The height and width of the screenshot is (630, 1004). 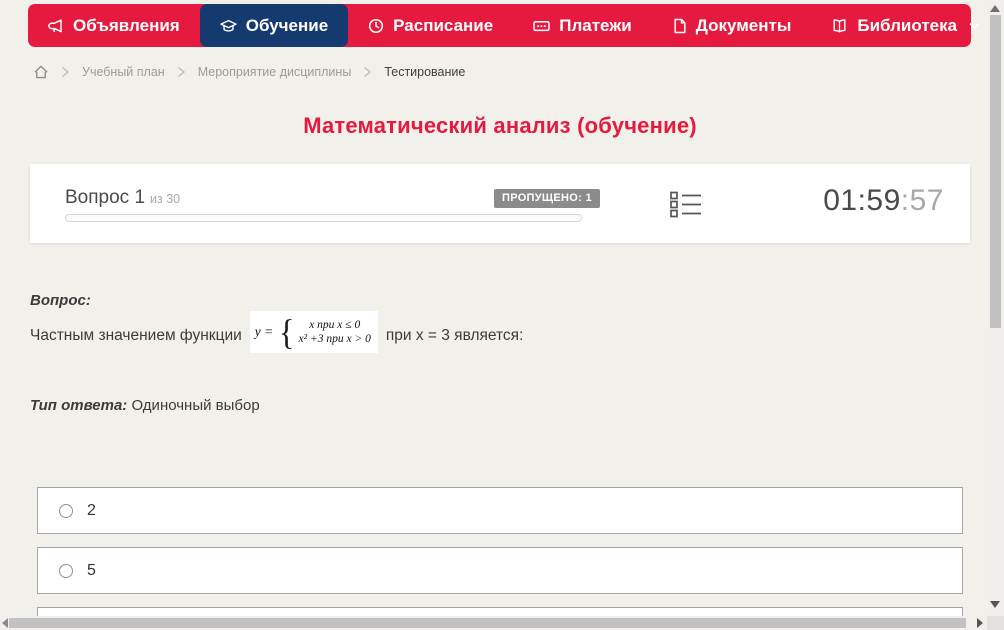 I want to click on nav-item-announcements: Объявления, so click(x=114, y=25).